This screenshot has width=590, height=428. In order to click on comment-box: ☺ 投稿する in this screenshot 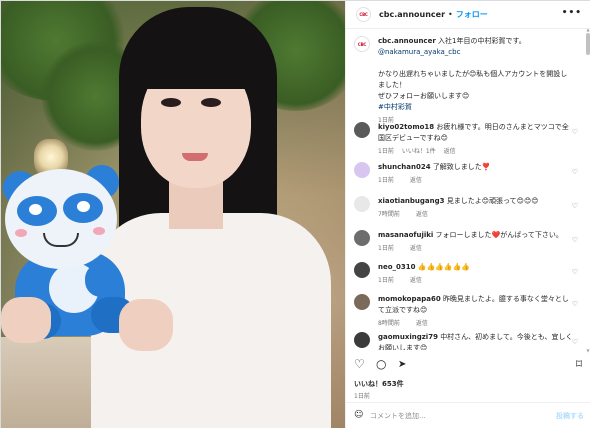, I will do `click(468, 415)`.